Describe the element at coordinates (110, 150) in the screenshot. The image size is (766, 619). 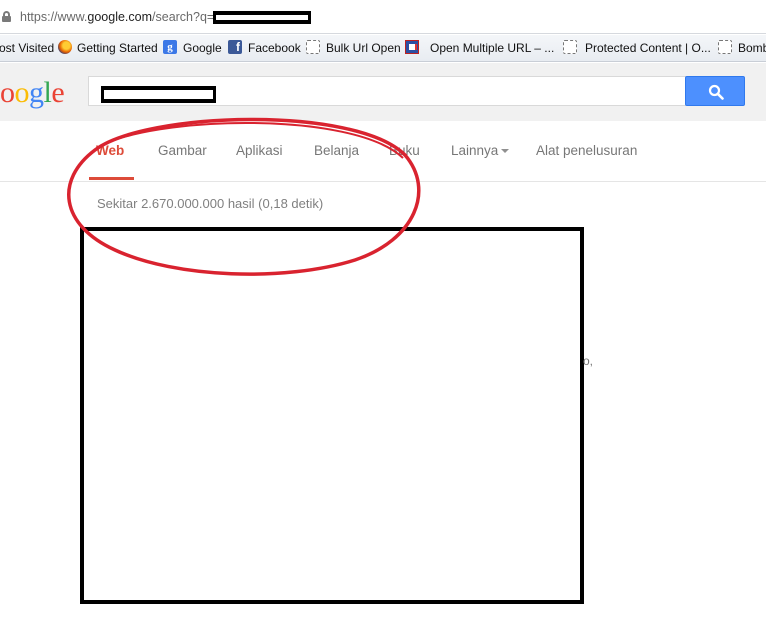
I see `tab-web: Web` at that location.